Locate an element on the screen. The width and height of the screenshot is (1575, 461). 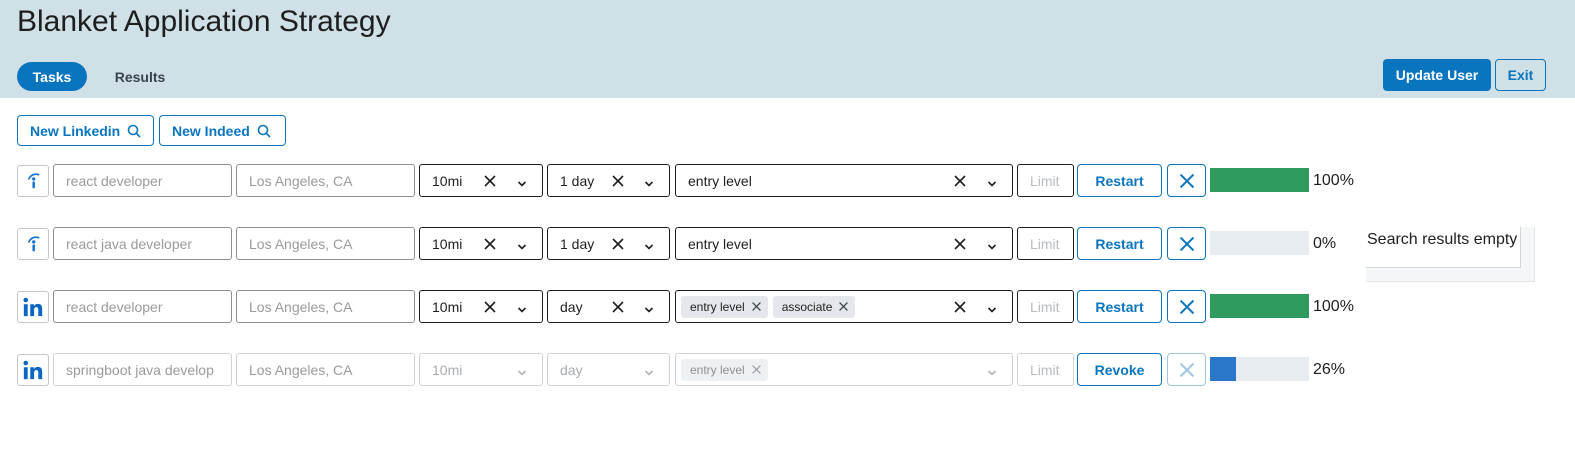
new-indeed-button: New Indeed is located at coordinates (222, 130).